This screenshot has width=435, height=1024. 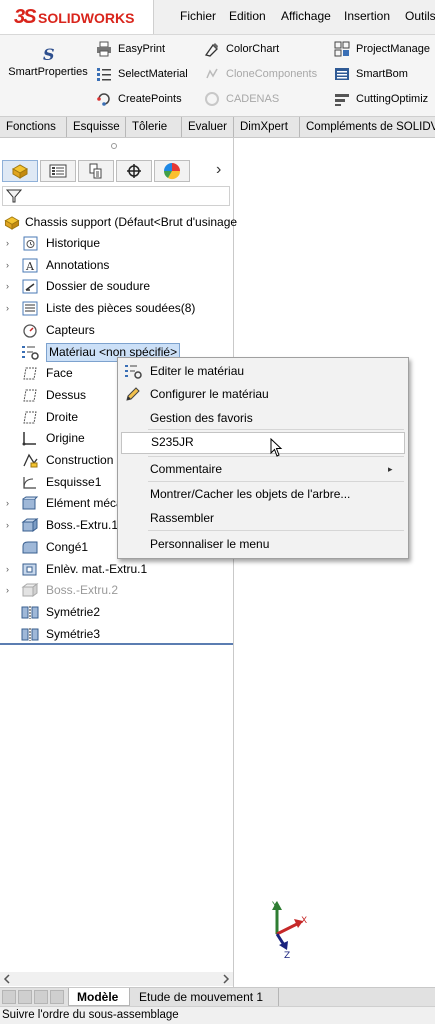 I want to click on submenu-arrow-icon: ▸, so click(x=390, y=469).